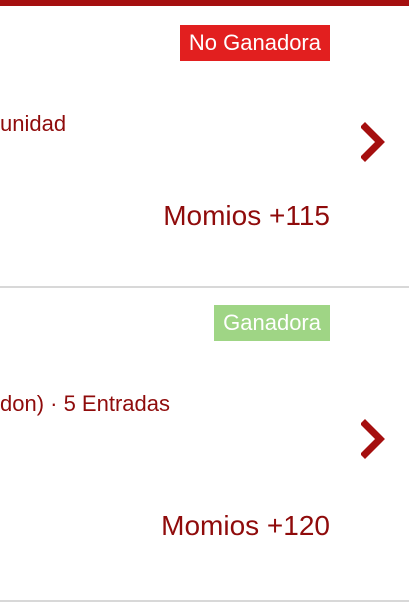 Image resolution: width=409 pixels, height=615 pixels. What do you see at coordinates (85, 403) in the screenshot?
I see `bet-description: don) · 5 Entradas` at bounding box center [85, 403].